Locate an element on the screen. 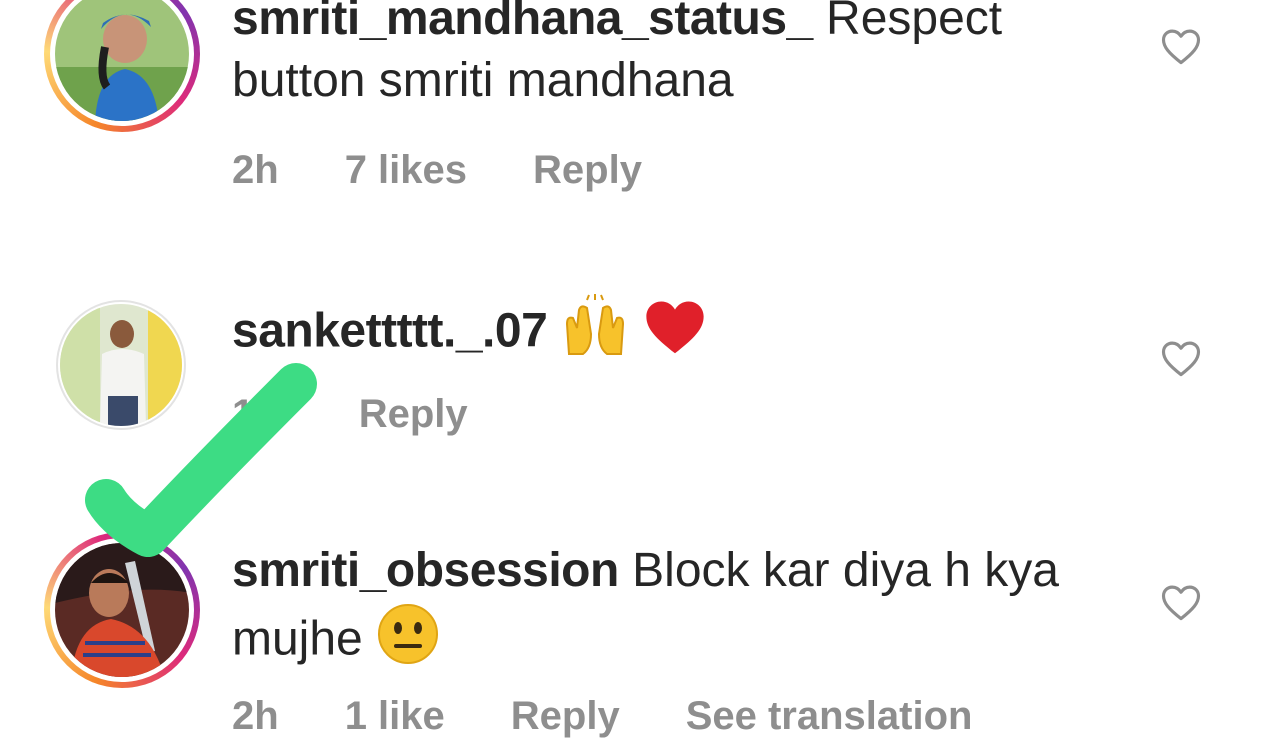 The width and height of the screenshot is (1280, 739). comment-username: smriti_obsession is located at coordinates (425, 570).